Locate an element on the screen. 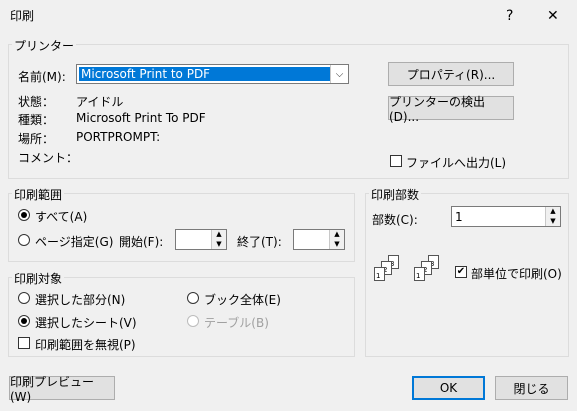 This screenshot has height=411, width=577. printer-name-value: Microsoft Print to PDF is located at coordinates (204, 74).